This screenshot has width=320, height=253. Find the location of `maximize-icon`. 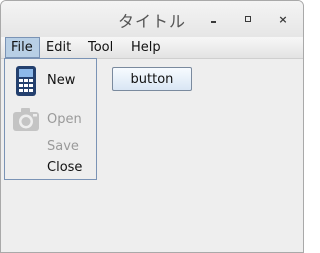

maximize-icon is located at coordinates (248, 19).